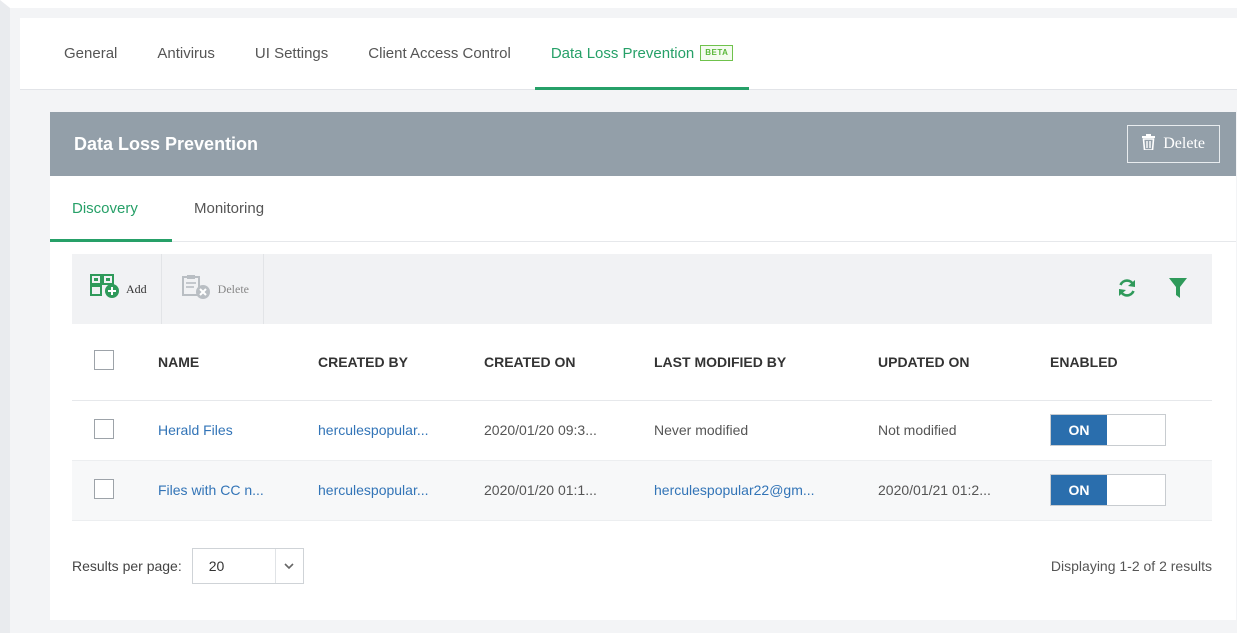 The height and width of the screenshot is (633, 1237). What do you see at coordinates (766, 362) in the screenshot?
I see `column-header-last-modified-by: LAST MODIFIED BY` at bounding box center [766, 362].